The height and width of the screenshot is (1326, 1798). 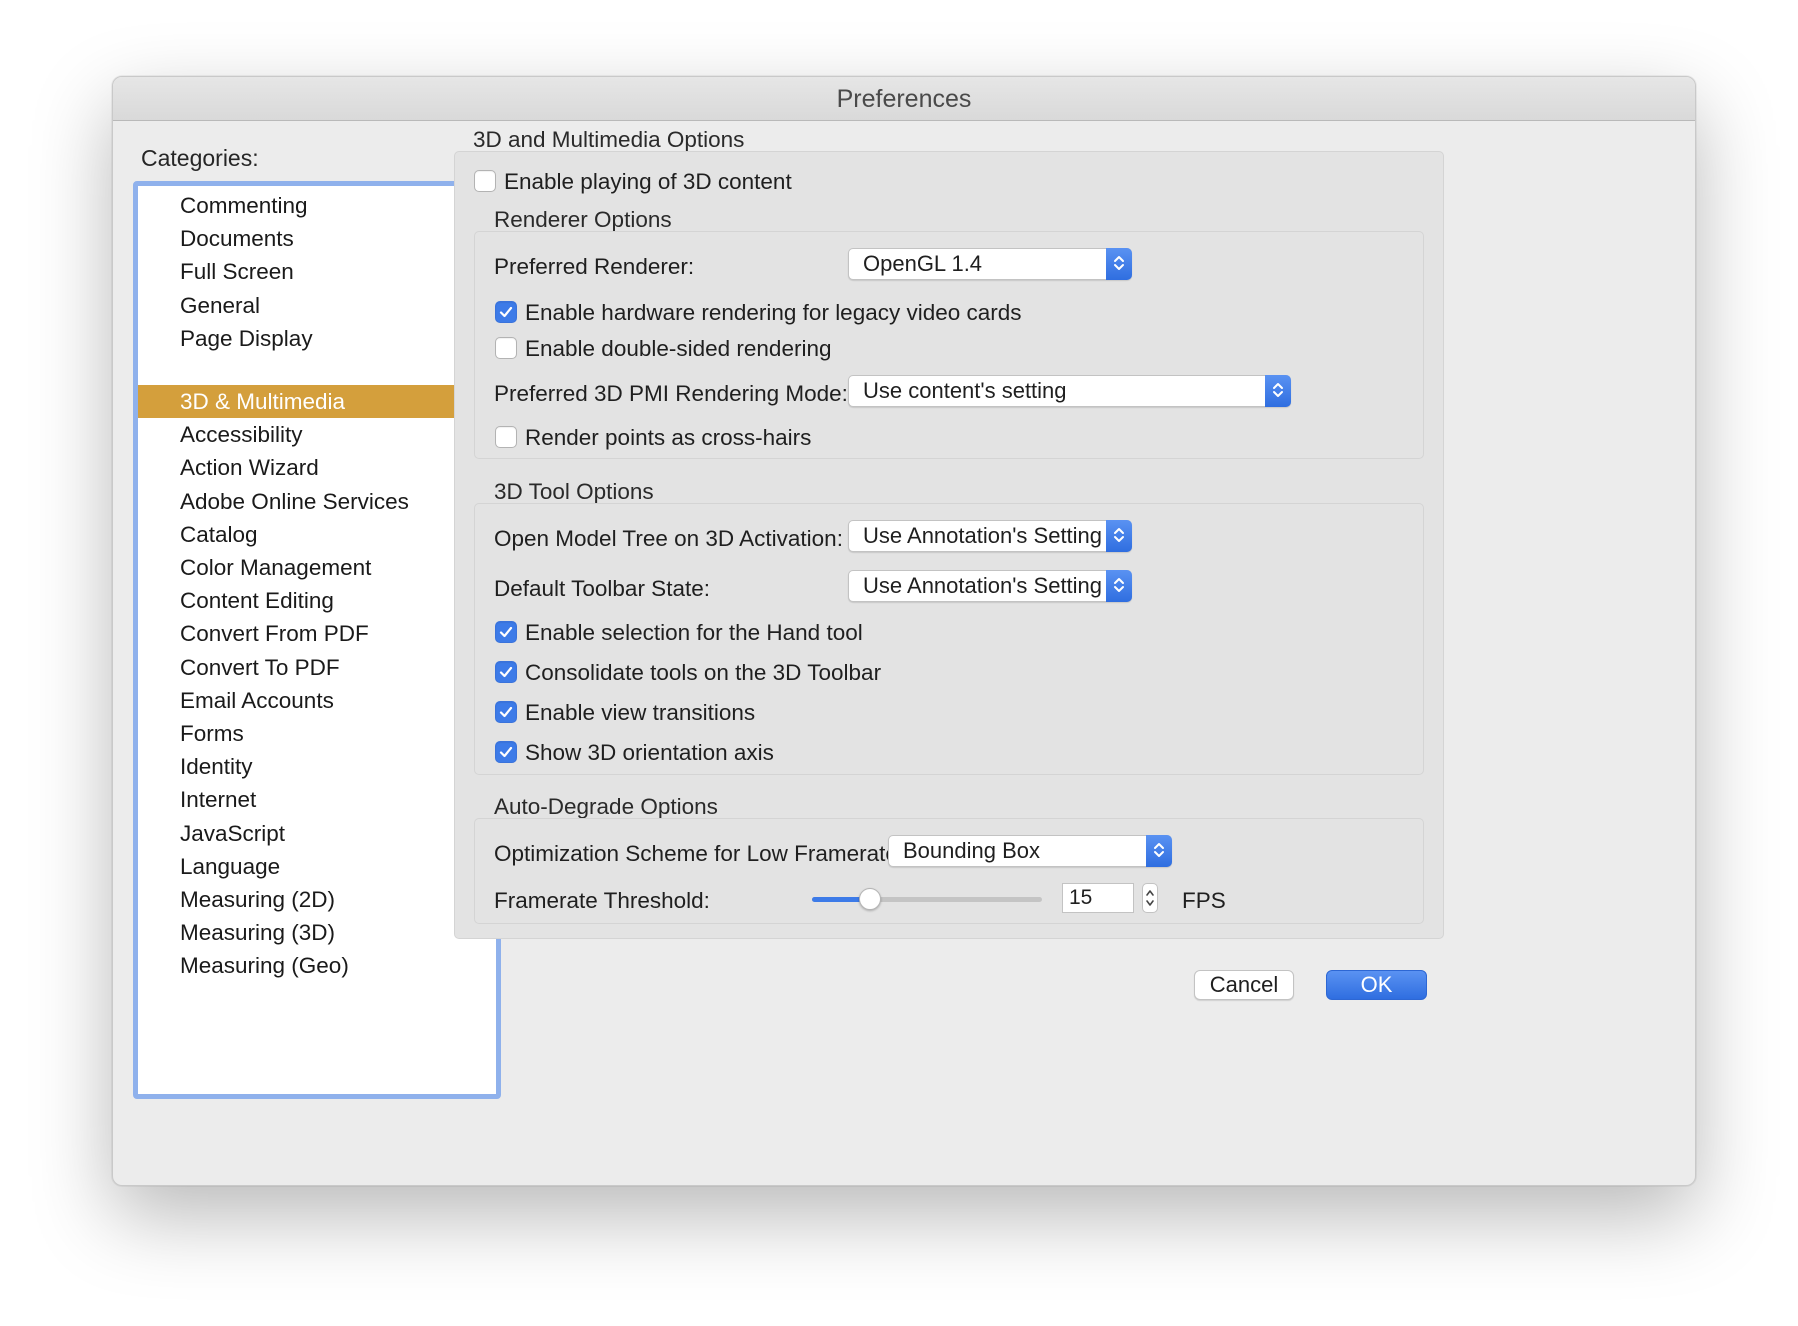 I want to click on cancel-button: Cancel, so click(x=1244, y=985).